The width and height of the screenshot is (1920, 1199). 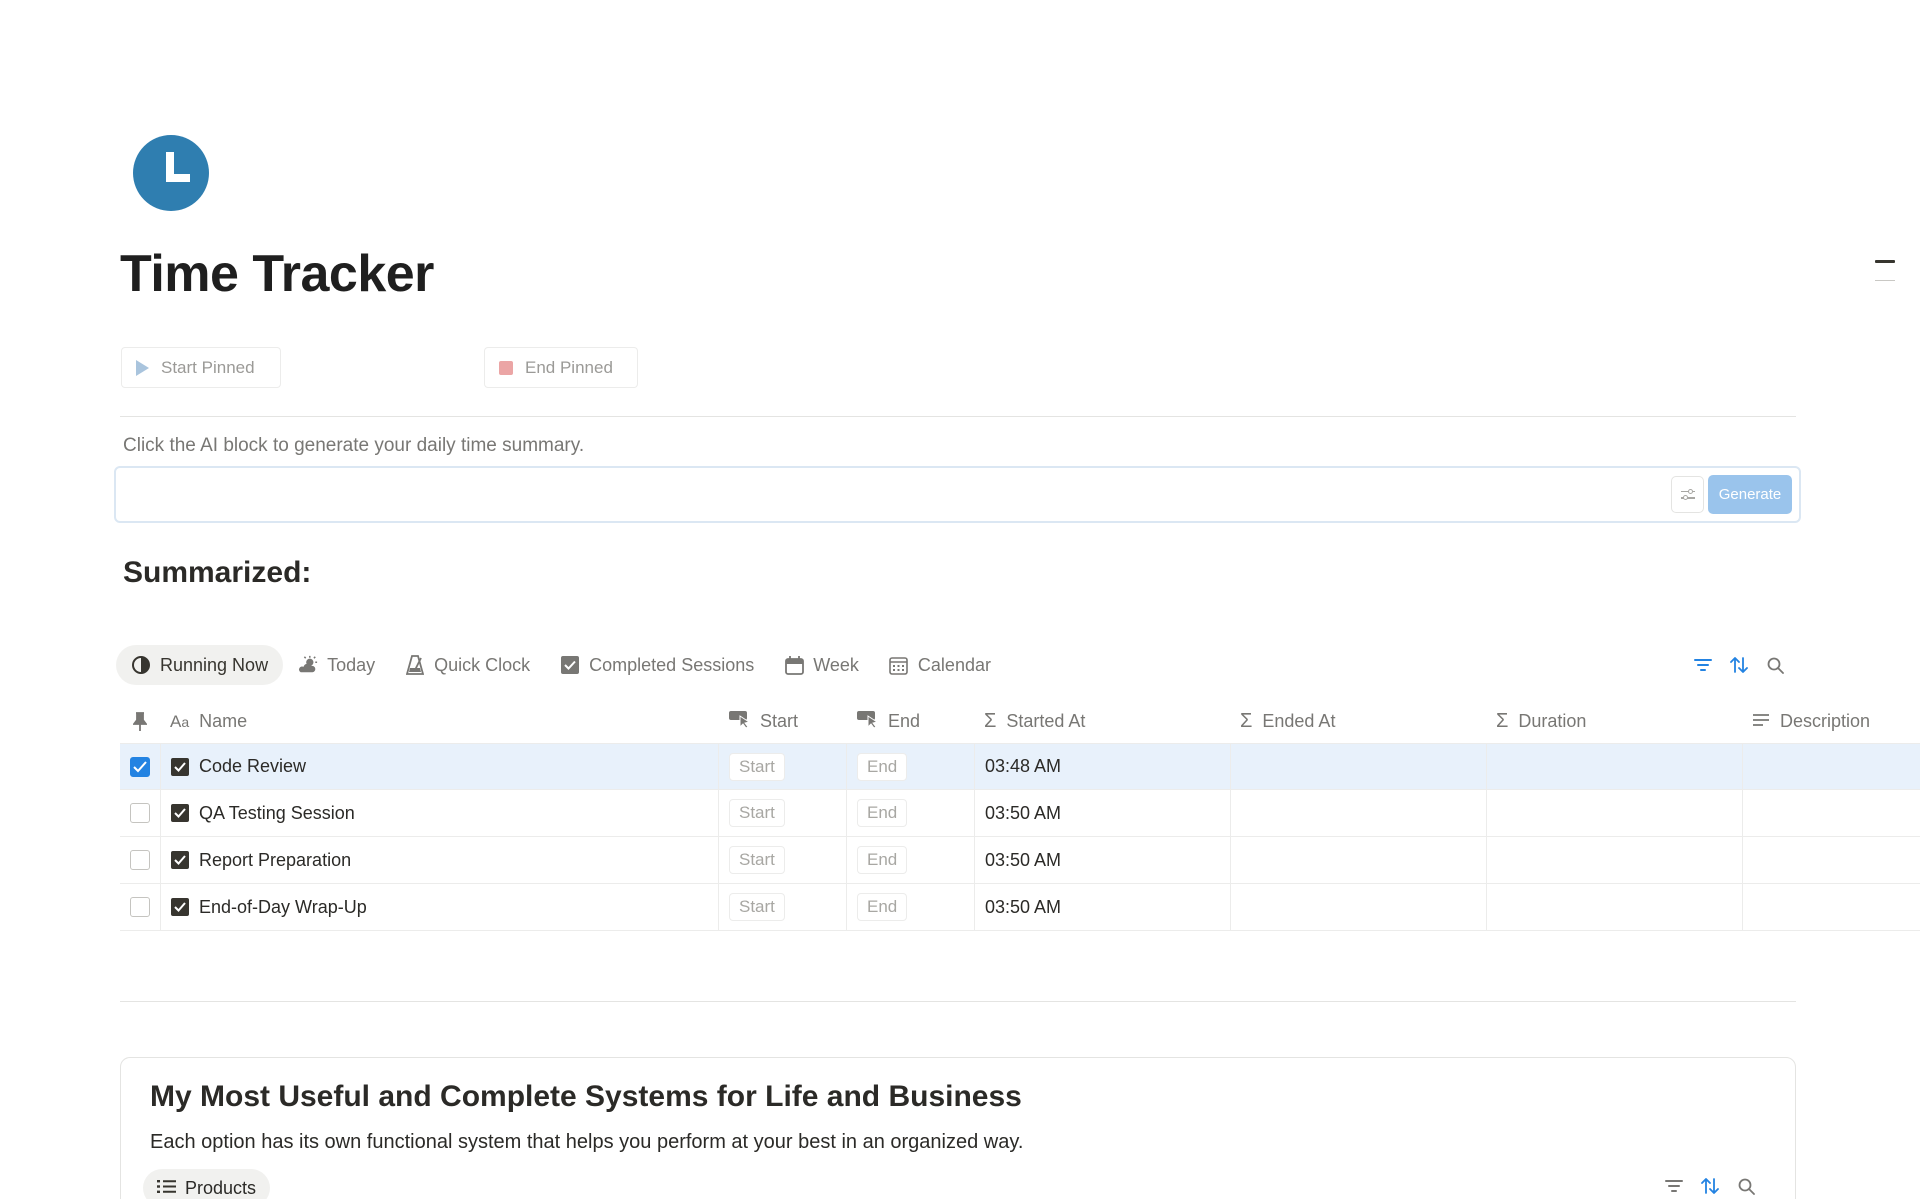 What do you see at coordinates (821, 665) in the screenshot?
I see `tab-week: Week` at bounding box center [821, 665].